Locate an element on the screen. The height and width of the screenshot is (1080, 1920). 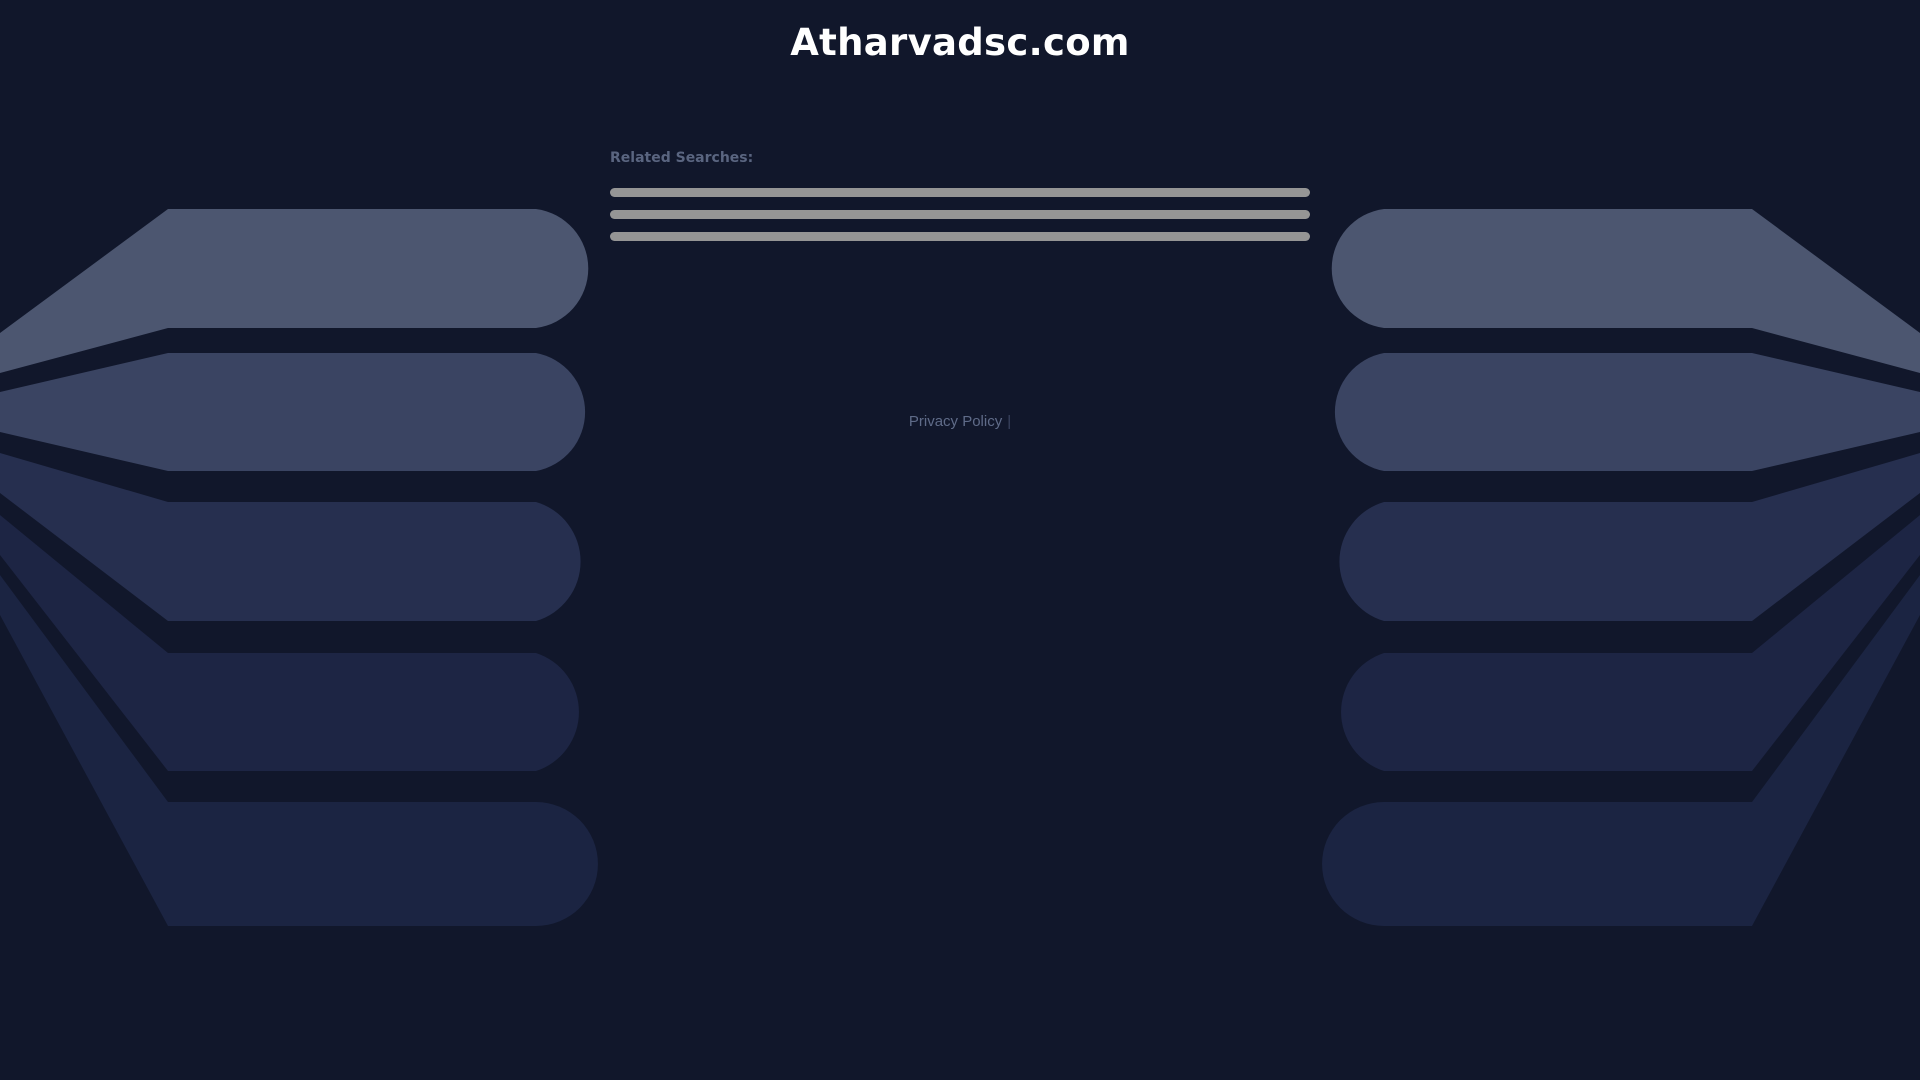
site-title: Atharvadsc.com is located at coordinates (960, 42).